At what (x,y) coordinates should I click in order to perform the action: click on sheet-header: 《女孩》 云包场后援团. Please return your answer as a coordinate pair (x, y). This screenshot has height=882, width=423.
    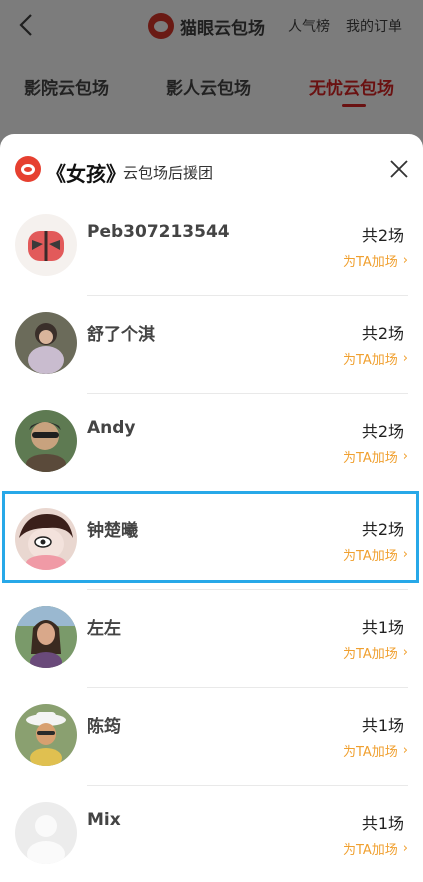
    Looking at the image, I should click on (211, 170).